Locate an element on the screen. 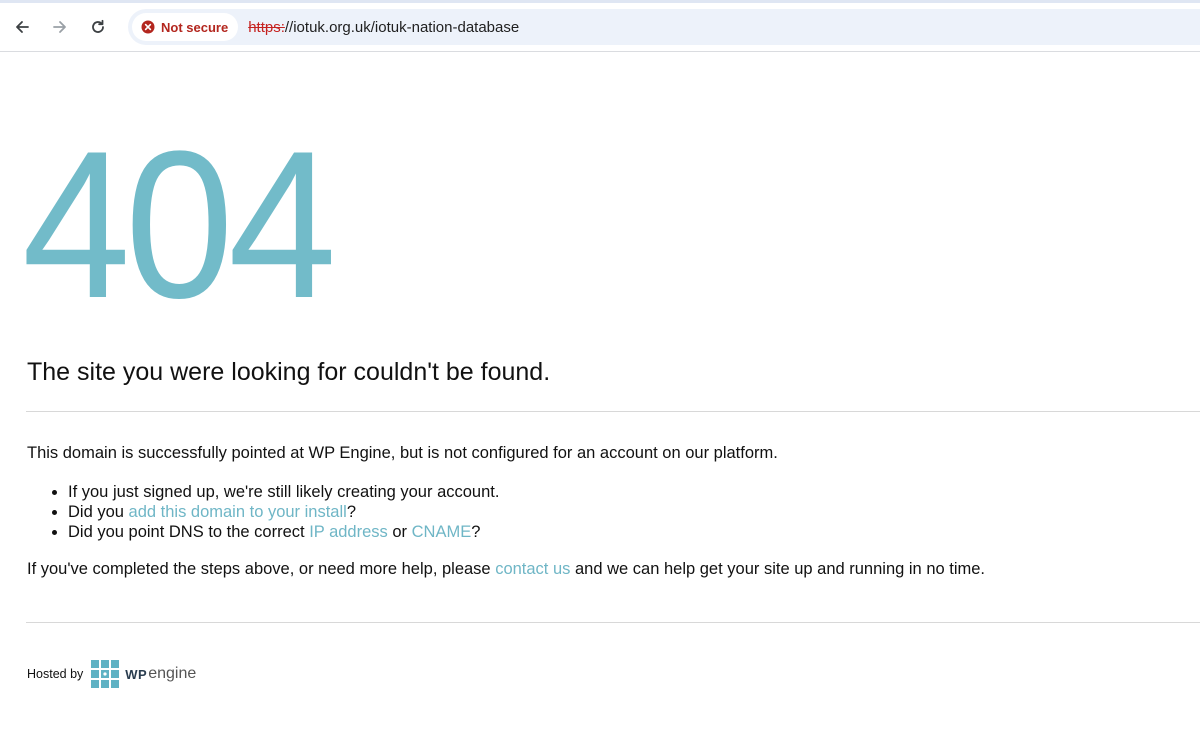 The image size is (1200, 756). reload-icon is located at coordinates (98, 26).